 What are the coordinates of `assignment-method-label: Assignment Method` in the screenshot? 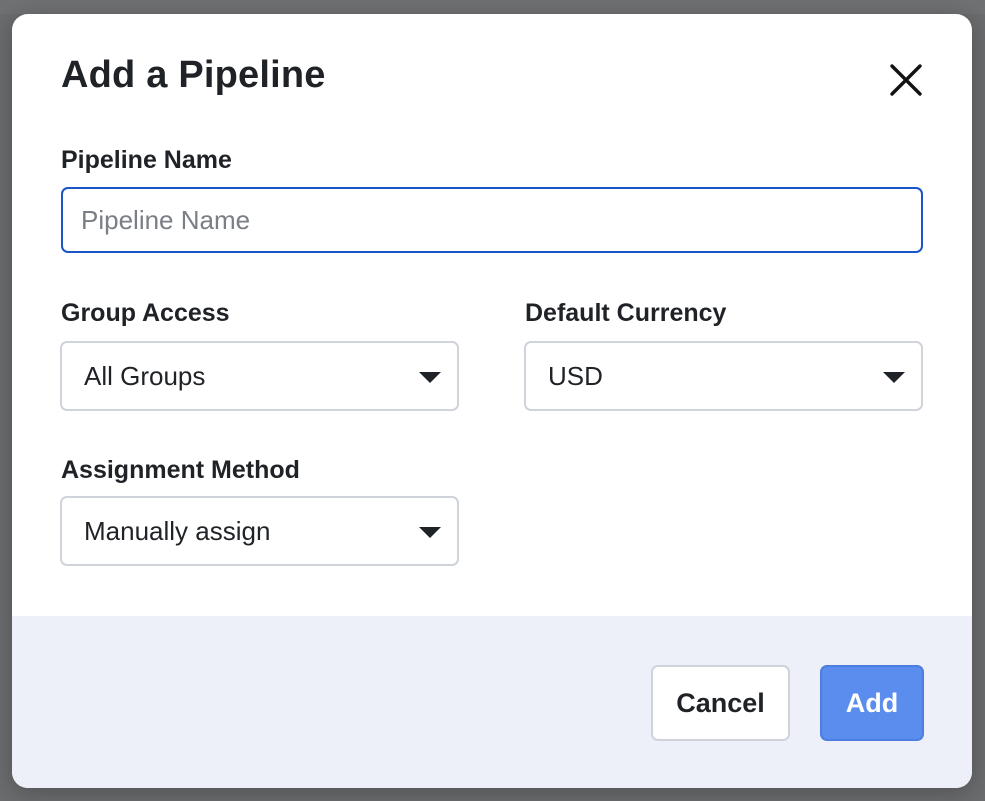 It's located at (180, 470).